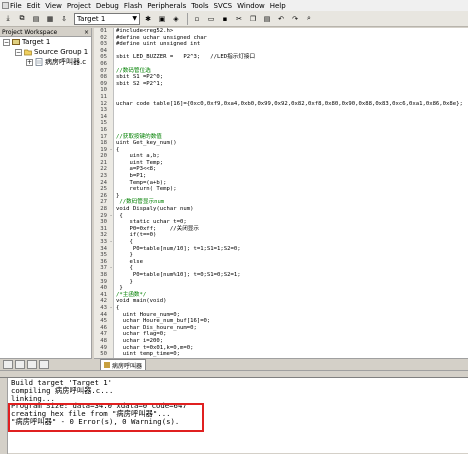  What do you see at coordinates (103, 314) in the screenshot?
I see `line-number: 44` at bounding box center [103, 314].